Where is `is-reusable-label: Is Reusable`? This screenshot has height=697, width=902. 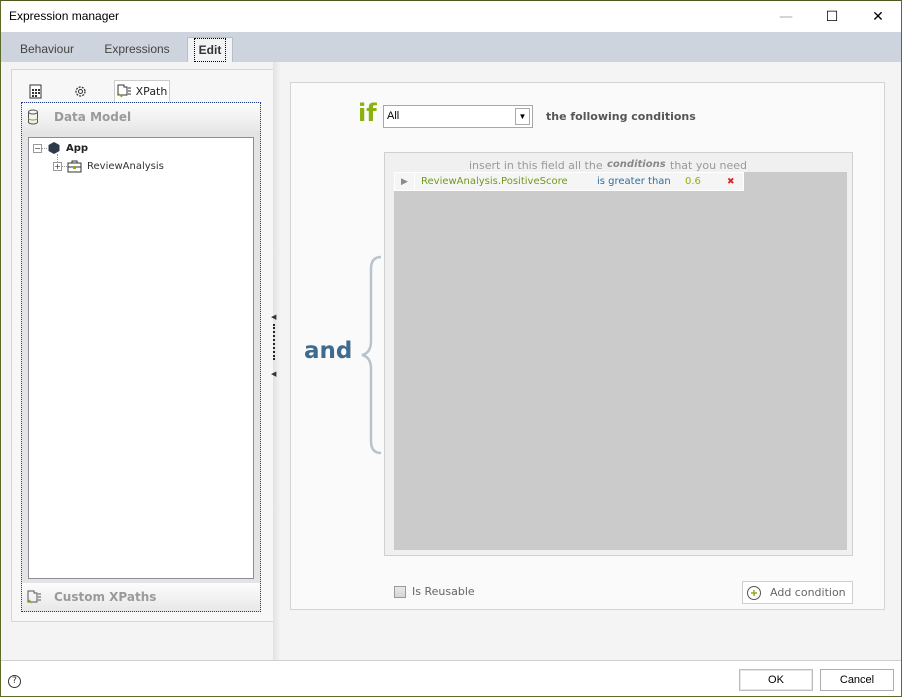 is-reusable-label: Is Reusable is located at coordinates (443, 591).